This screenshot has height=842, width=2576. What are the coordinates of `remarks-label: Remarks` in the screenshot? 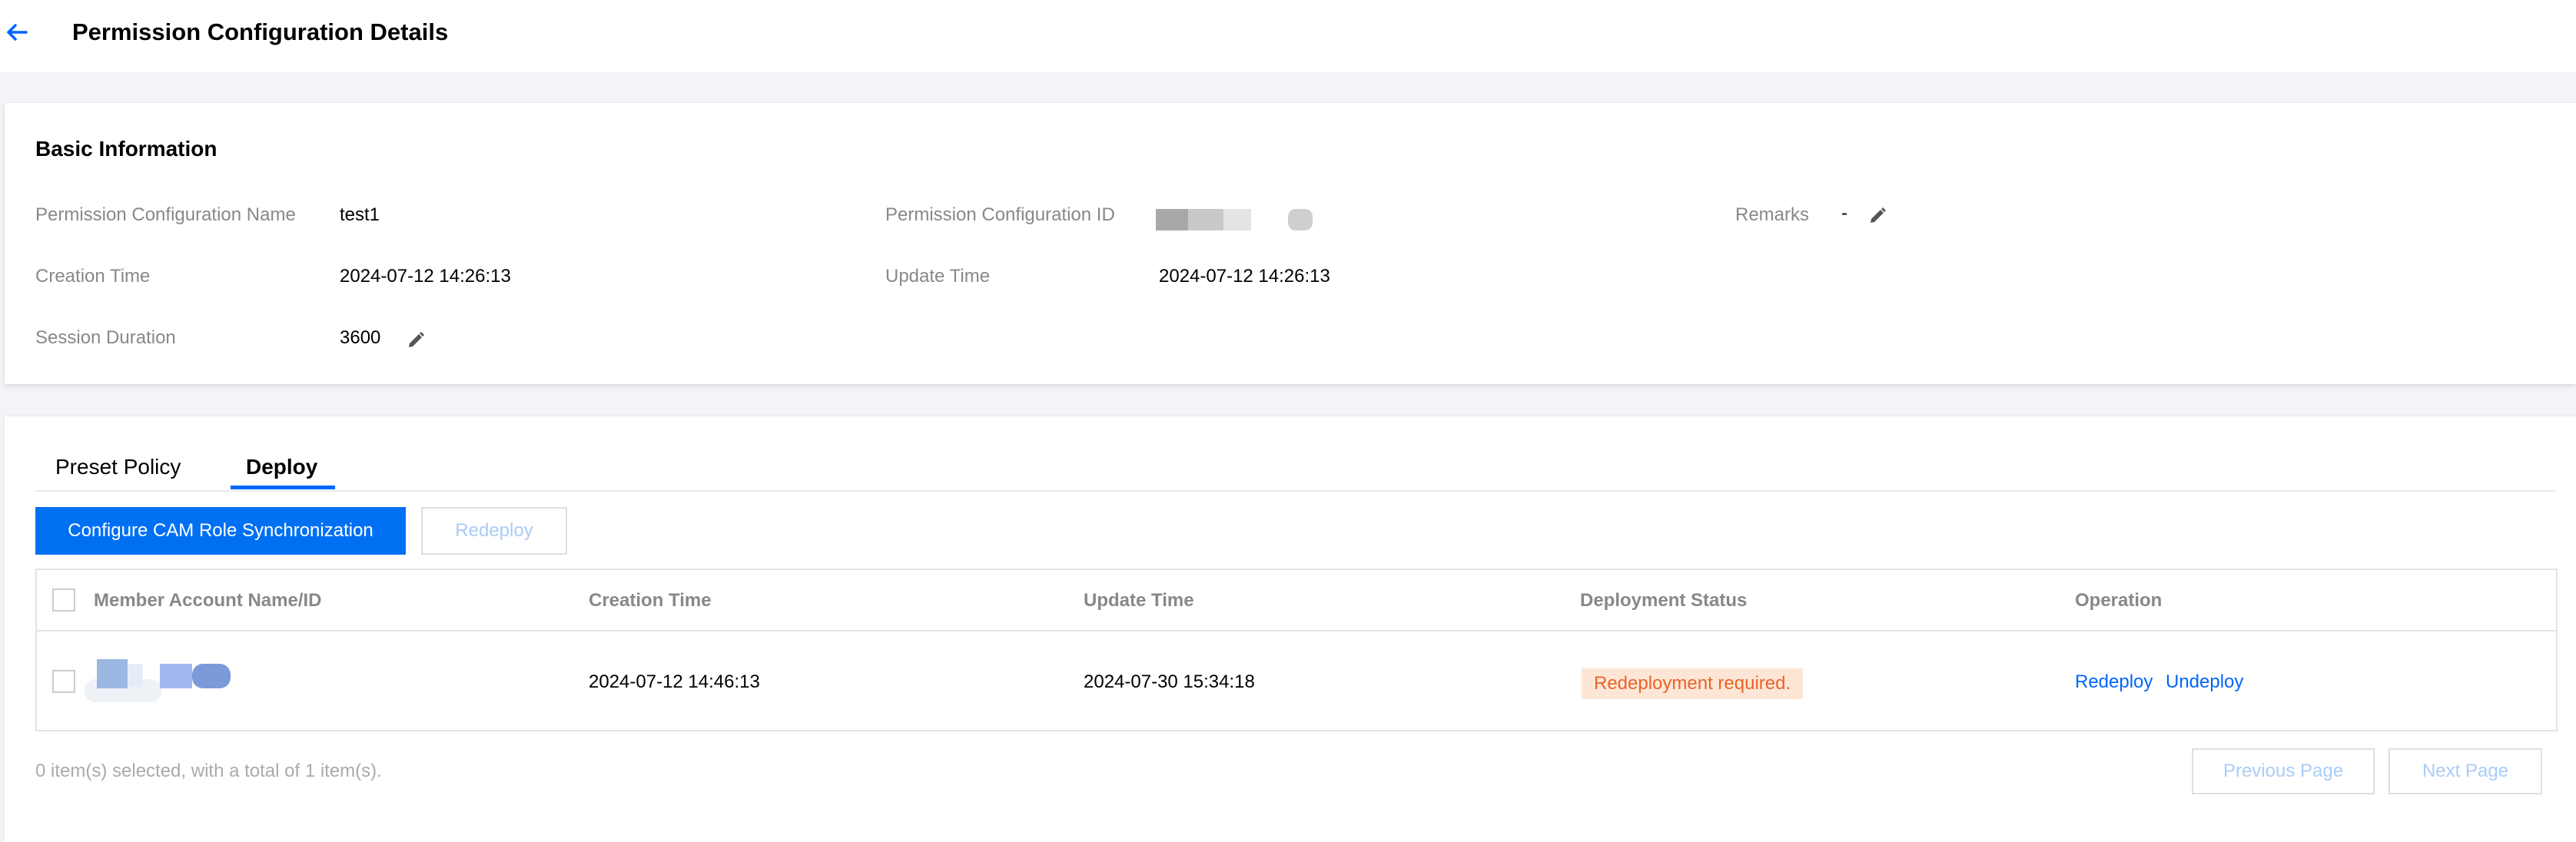 It's located at (1772, 214).